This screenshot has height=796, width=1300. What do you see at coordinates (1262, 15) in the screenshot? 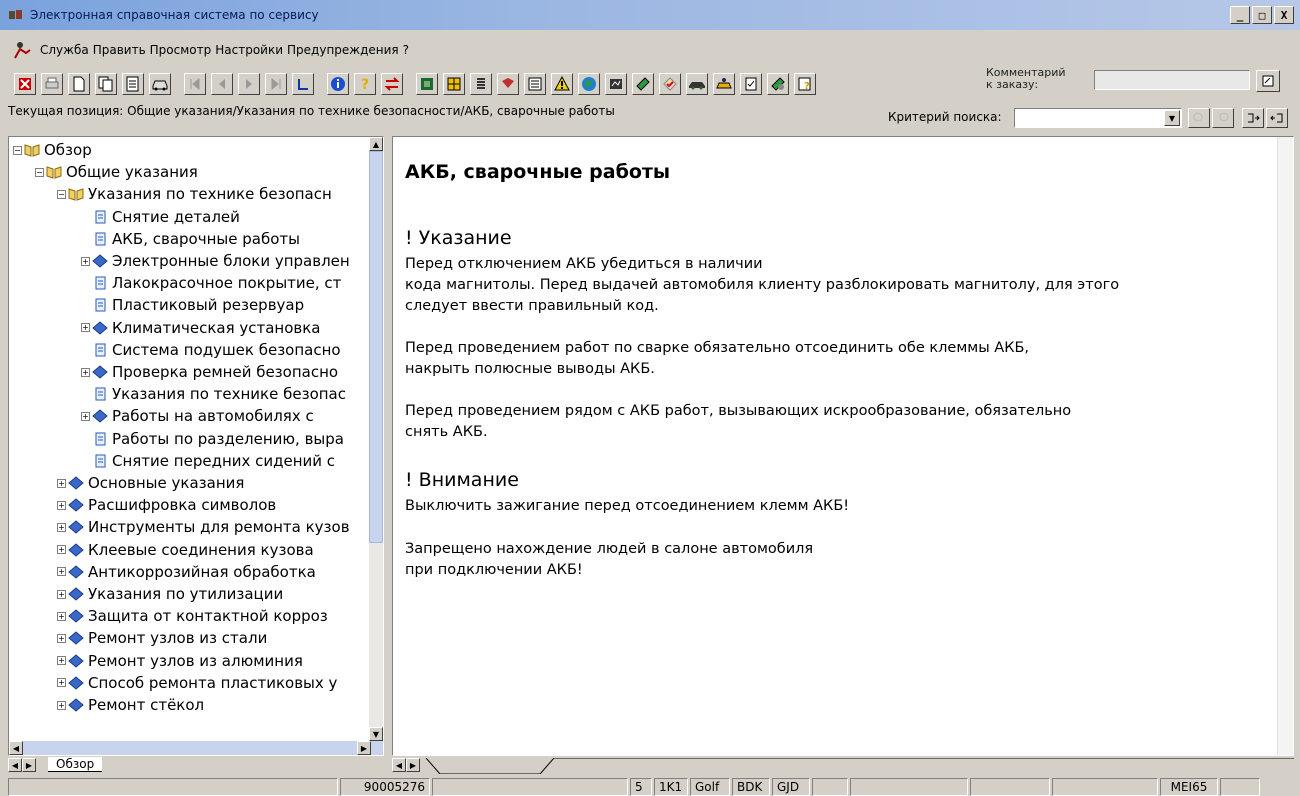
I see `maximize-button: □` at bounding box center [1262, 15].